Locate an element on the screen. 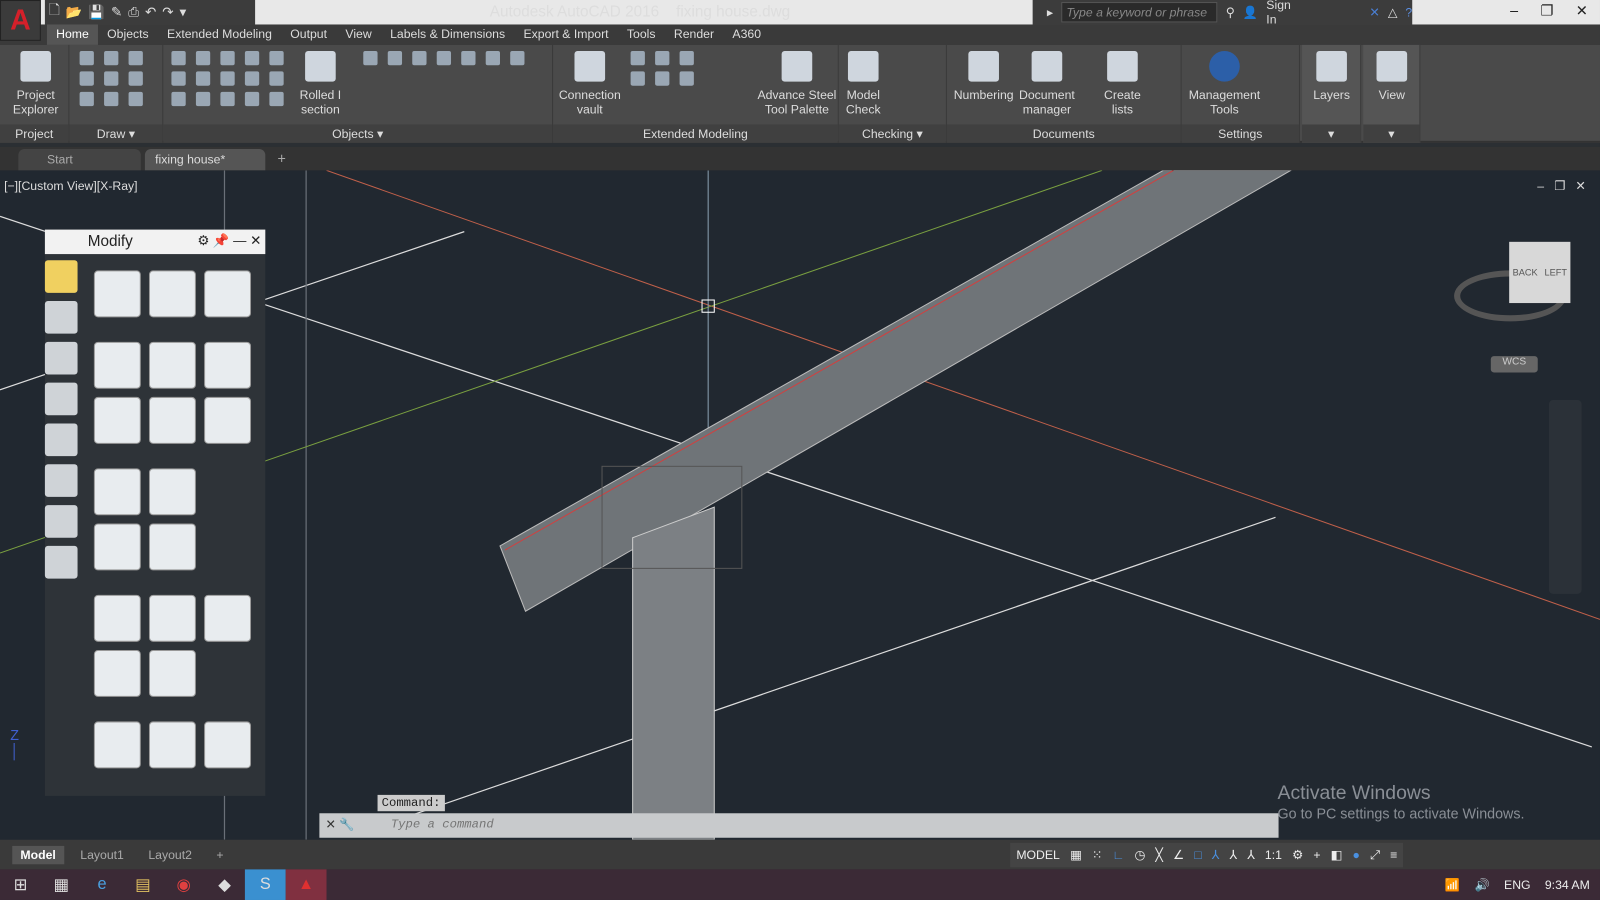 The height and width of the screenshot is (900, 1600). grid-icon: ▦ is located at coordinates (1076, 855).